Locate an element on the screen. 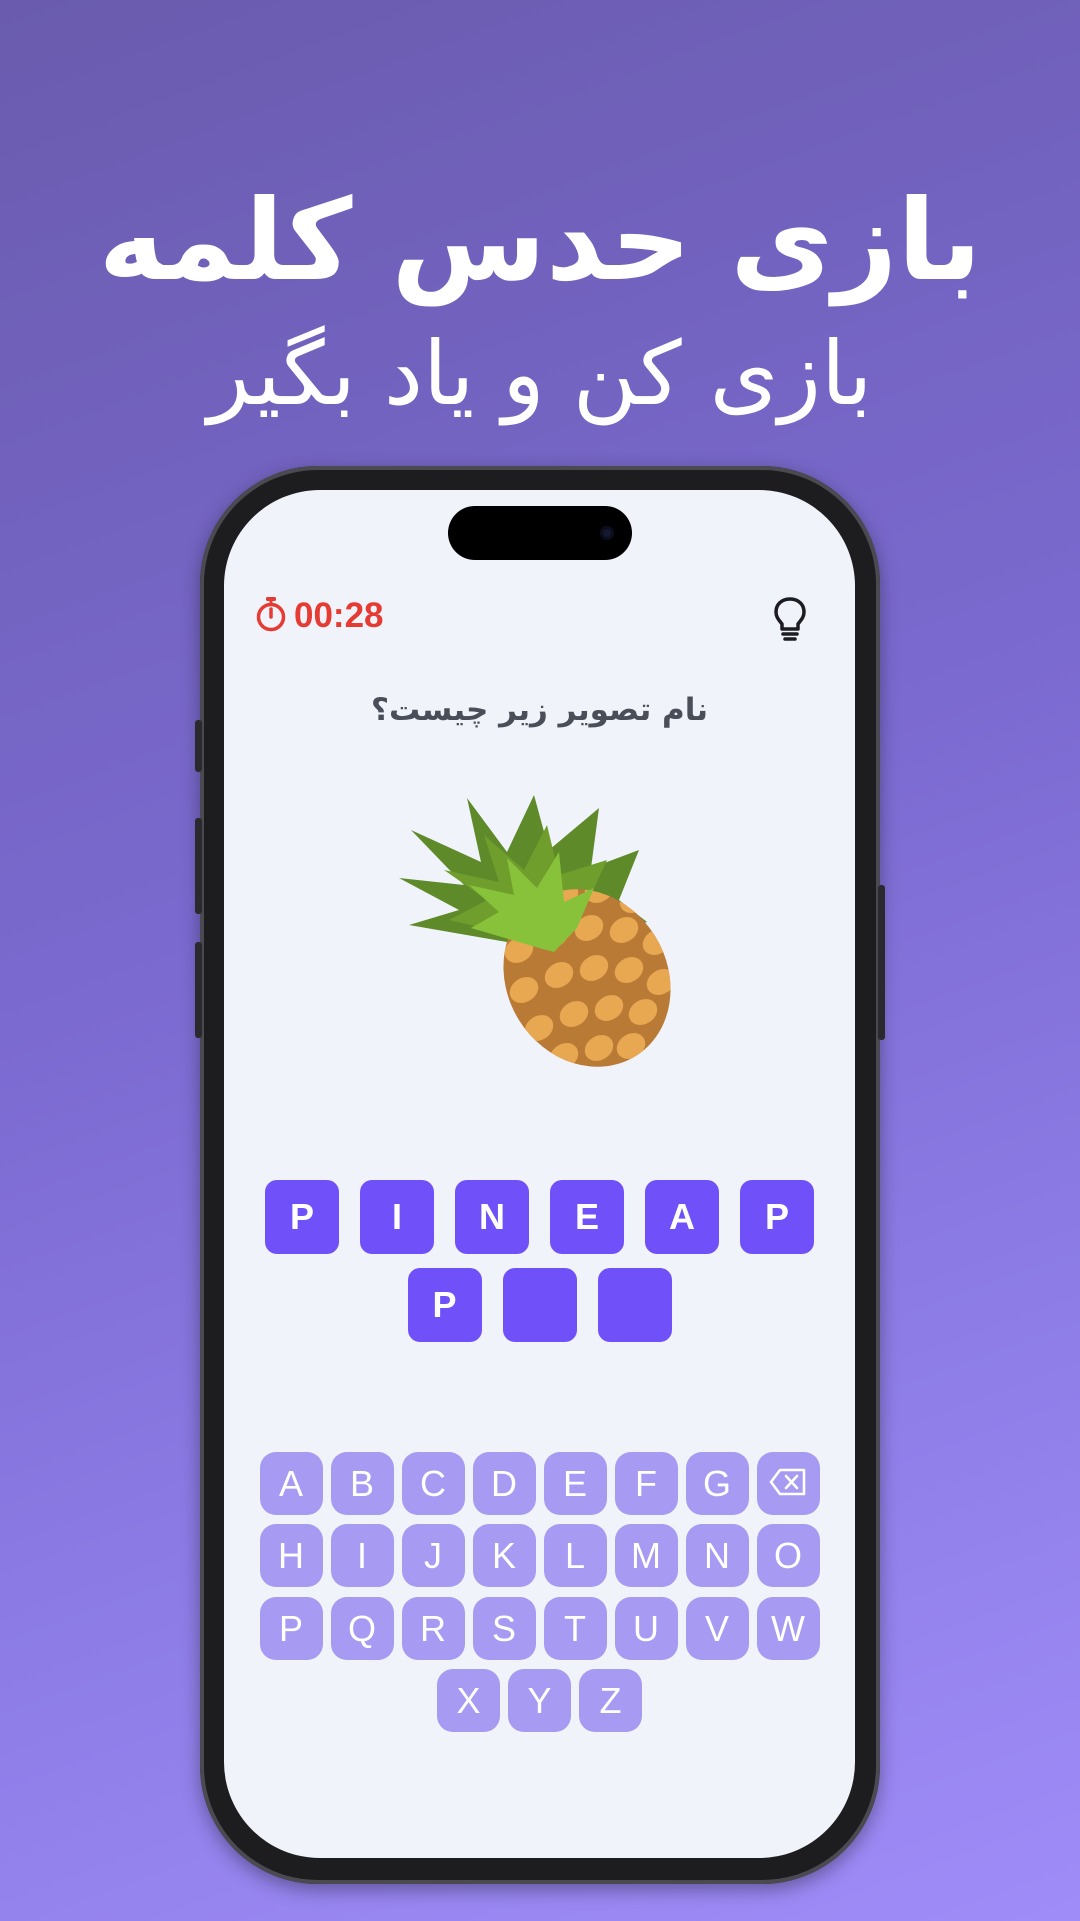 Image resolution: width=1080 pixels, height=1921 pixels. key-z: Z is located at coordinates (610, 1700).